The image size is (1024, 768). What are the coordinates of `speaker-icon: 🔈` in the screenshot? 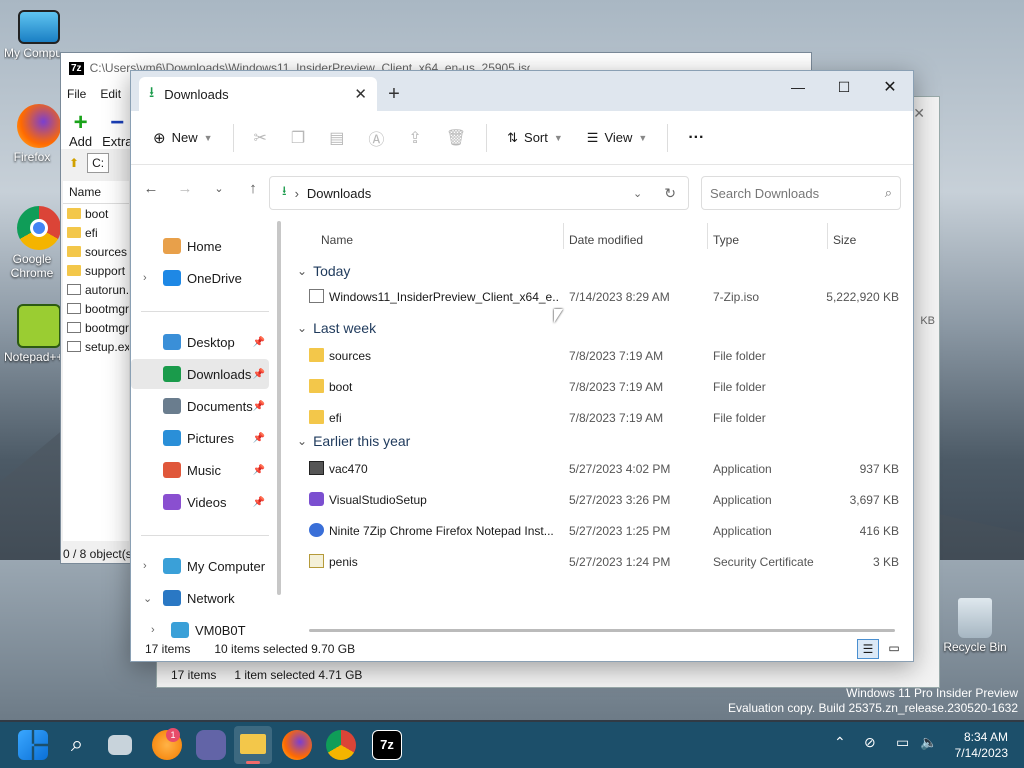 It's located at (928, 742).